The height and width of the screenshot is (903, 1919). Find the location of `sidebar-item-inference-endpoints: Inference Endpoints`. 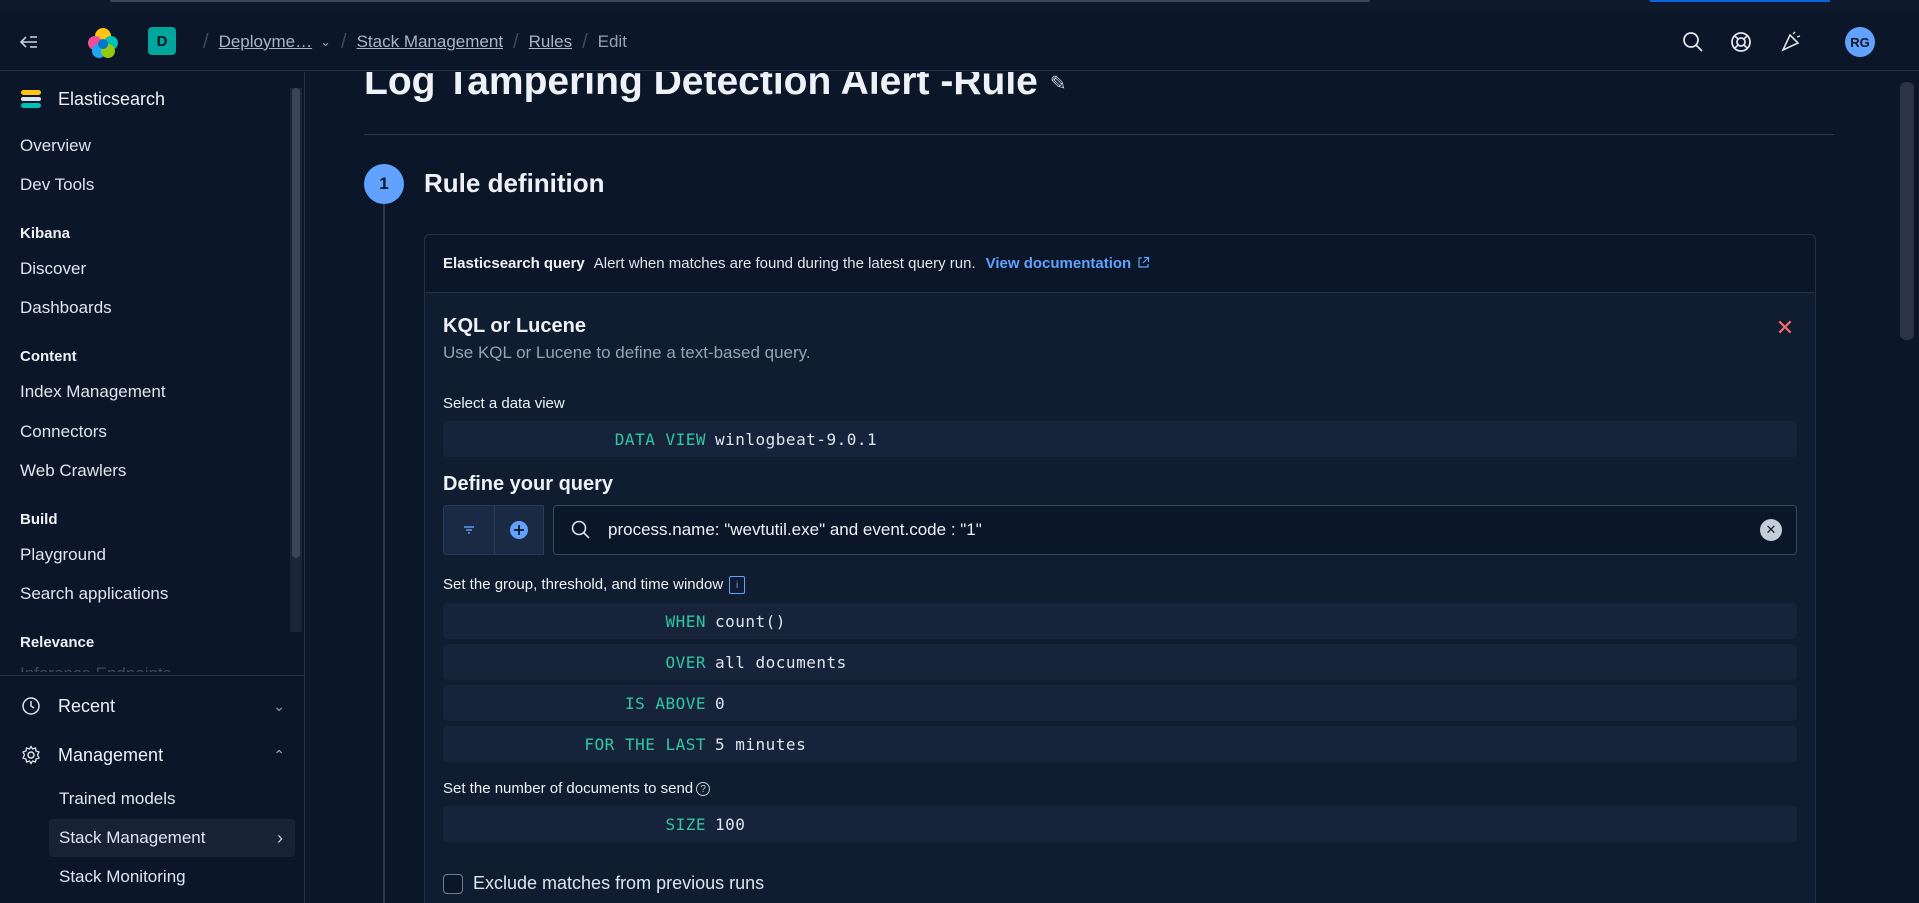

sidebar-item-inference-endpoints: Inference Endpoints is located at coordinates (95, 668).